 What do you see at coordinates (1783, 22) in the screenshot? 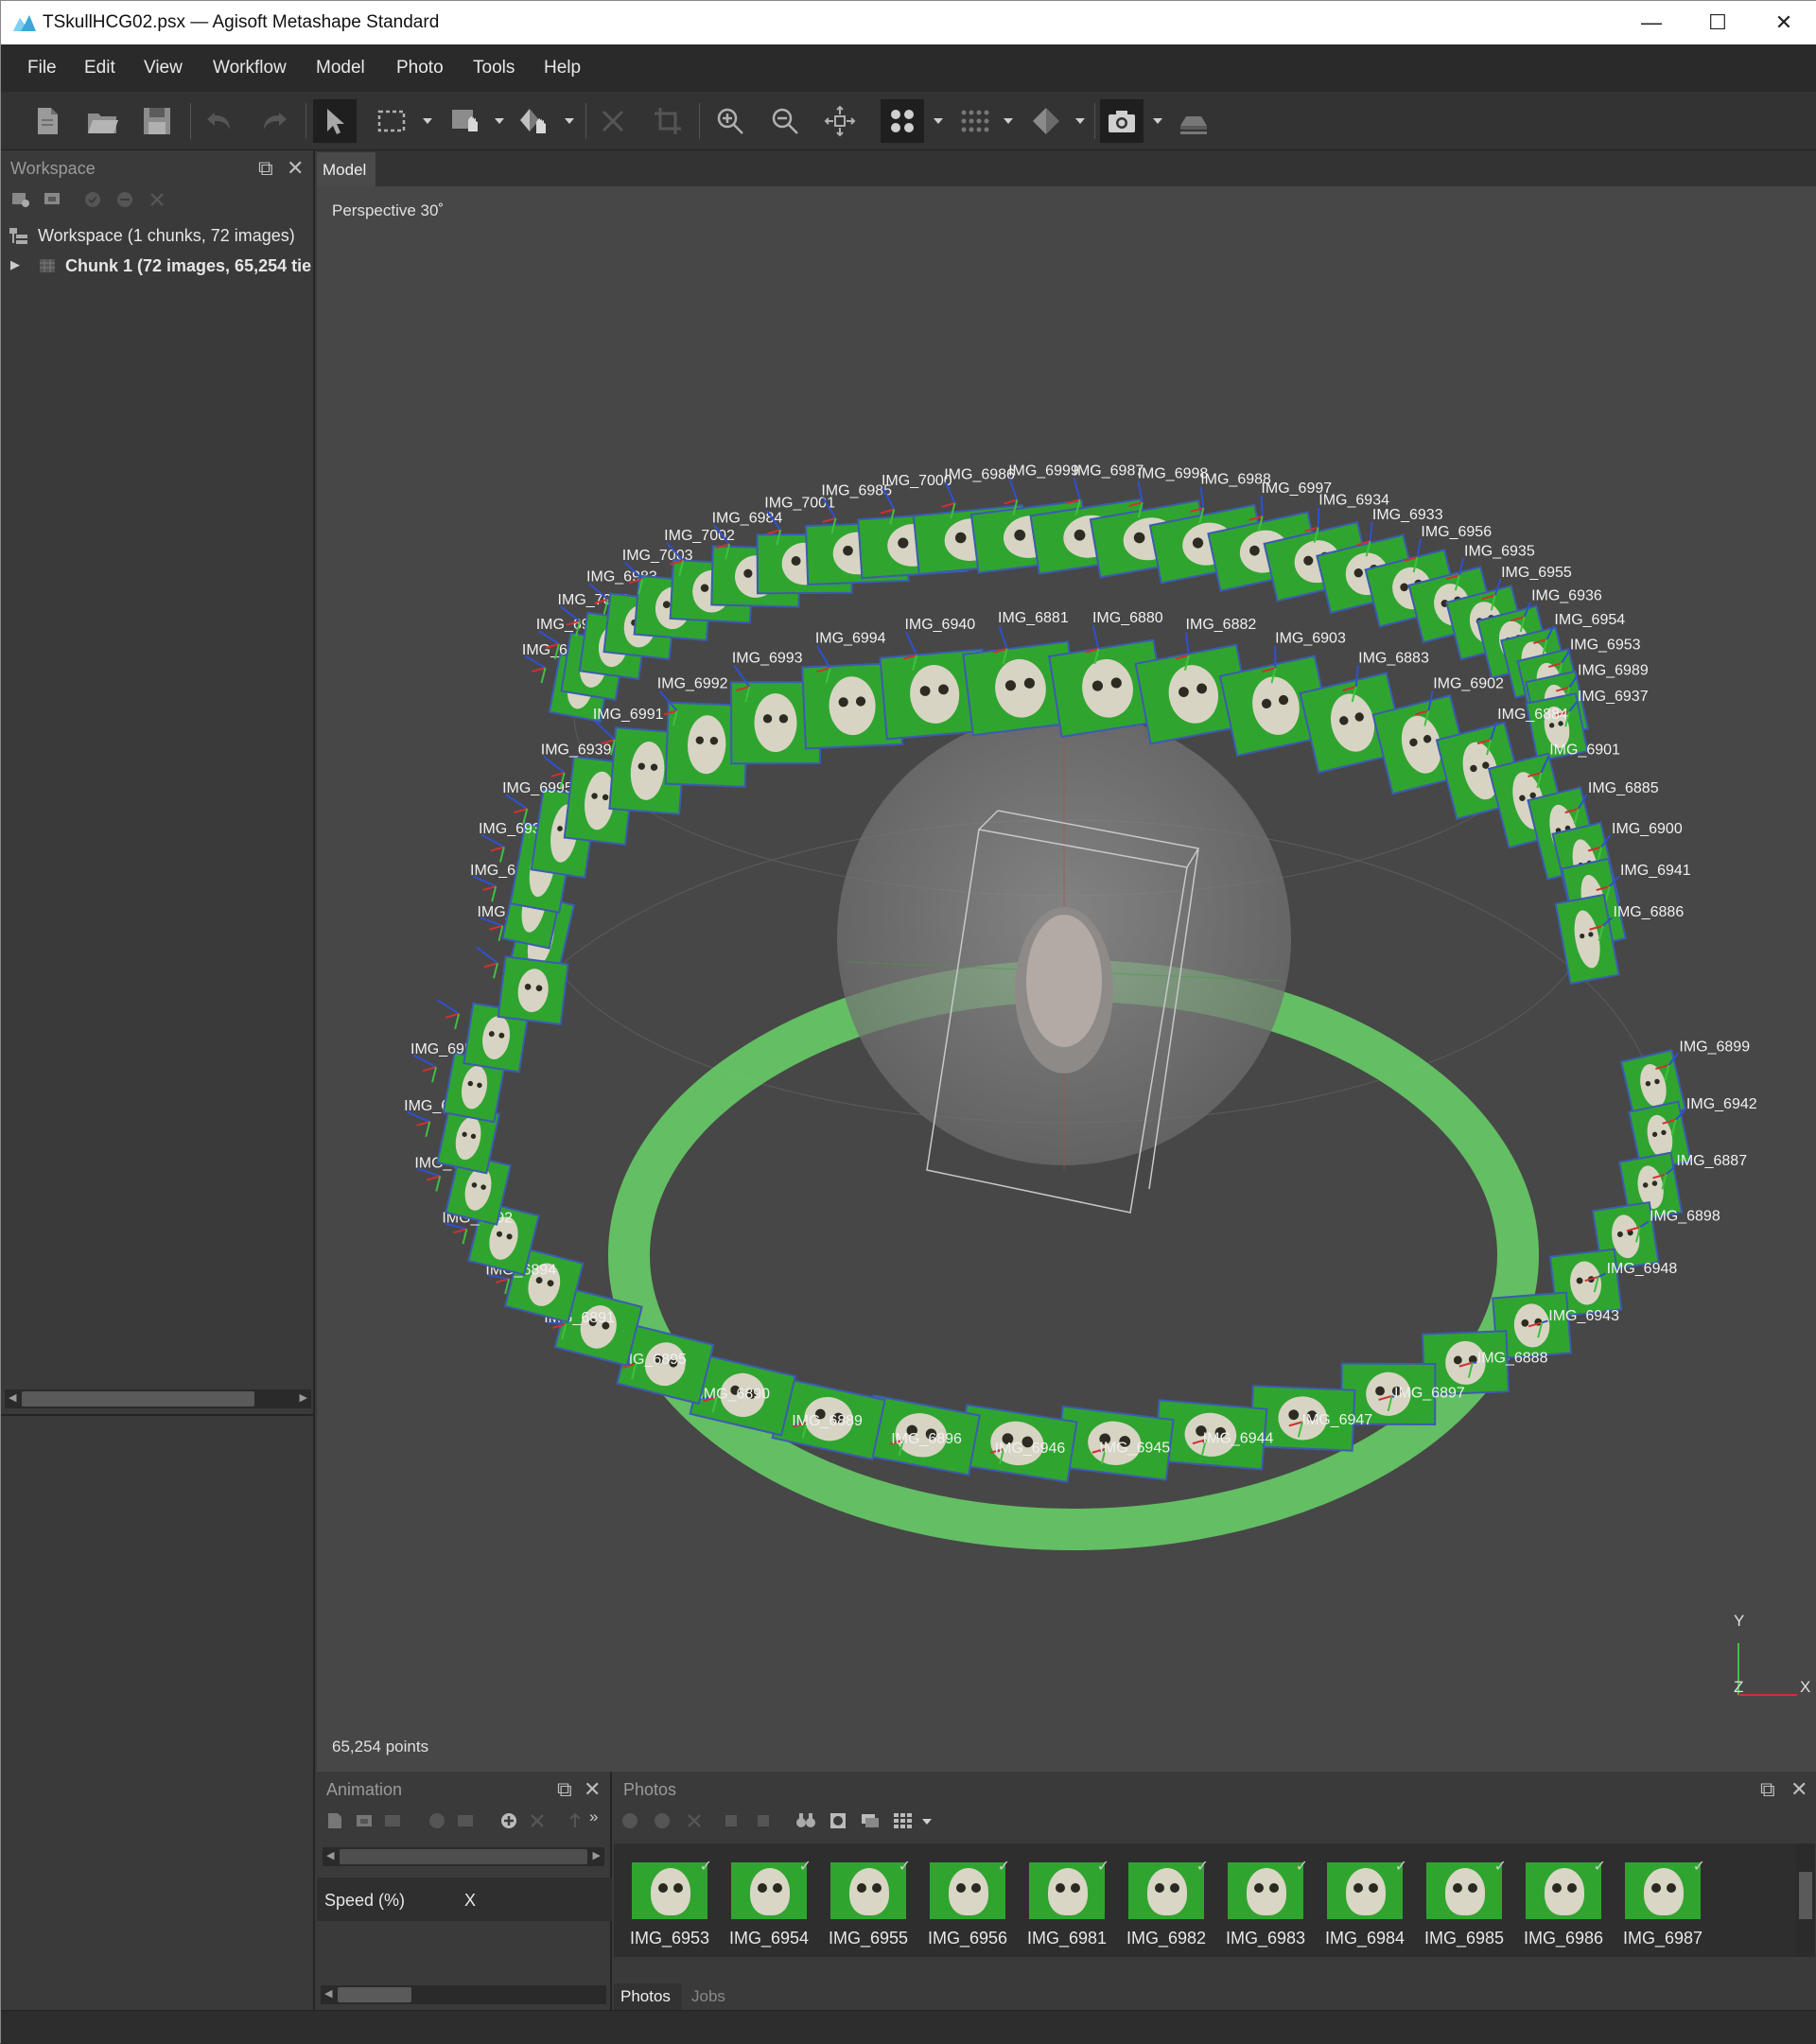
I see `close-button: ✕` at bounding box center [1783, 22].